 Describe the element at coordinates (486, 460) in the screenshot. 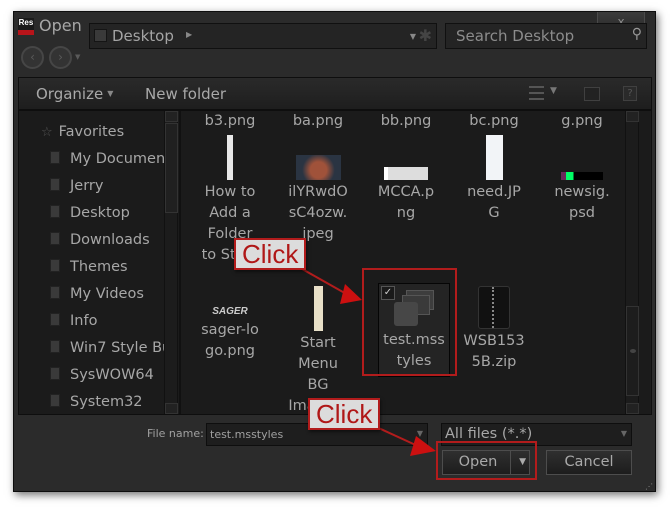

I see `highlight-box-open-button` at that location.